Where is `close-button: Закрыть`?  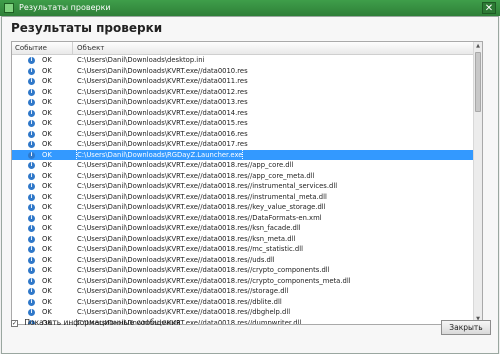 close-button: Закрыть is located at coordinates (466, 327).